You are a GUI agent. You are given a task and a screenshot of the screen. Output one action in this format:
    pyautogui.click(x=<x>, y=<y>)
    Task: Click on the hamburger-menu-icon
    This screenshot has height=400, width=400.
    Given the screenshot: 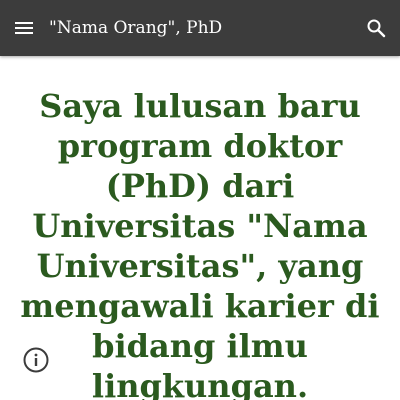 What is the action you would take?
    pyautogui.click(x=24, y=28)
    